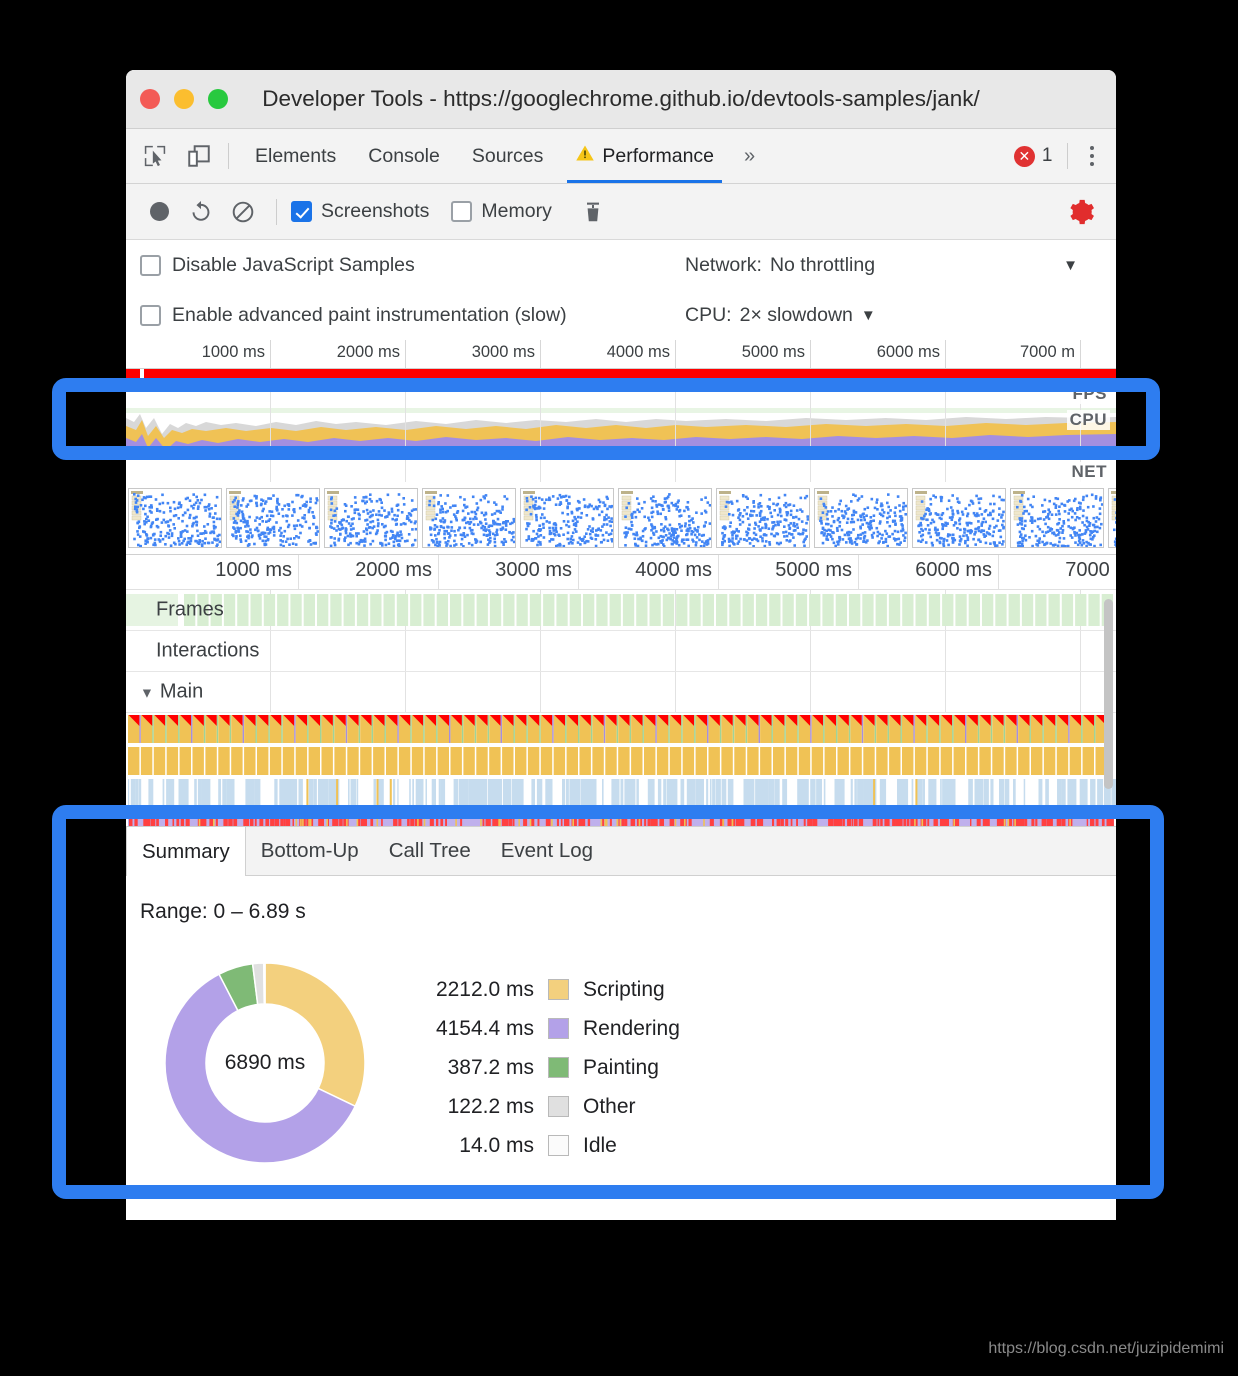  I want to click on capture-settings-gear-icon, so click(1081, 212).